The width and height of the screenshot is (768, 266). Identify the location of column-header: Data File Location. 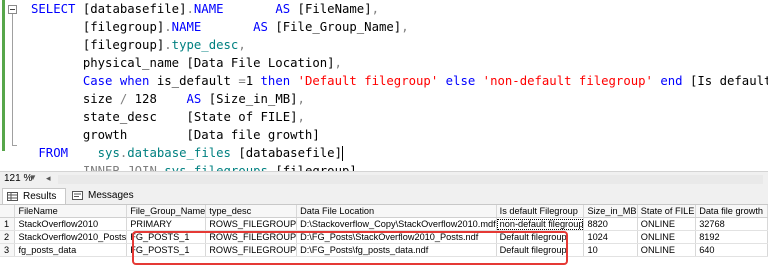
(396, 211).